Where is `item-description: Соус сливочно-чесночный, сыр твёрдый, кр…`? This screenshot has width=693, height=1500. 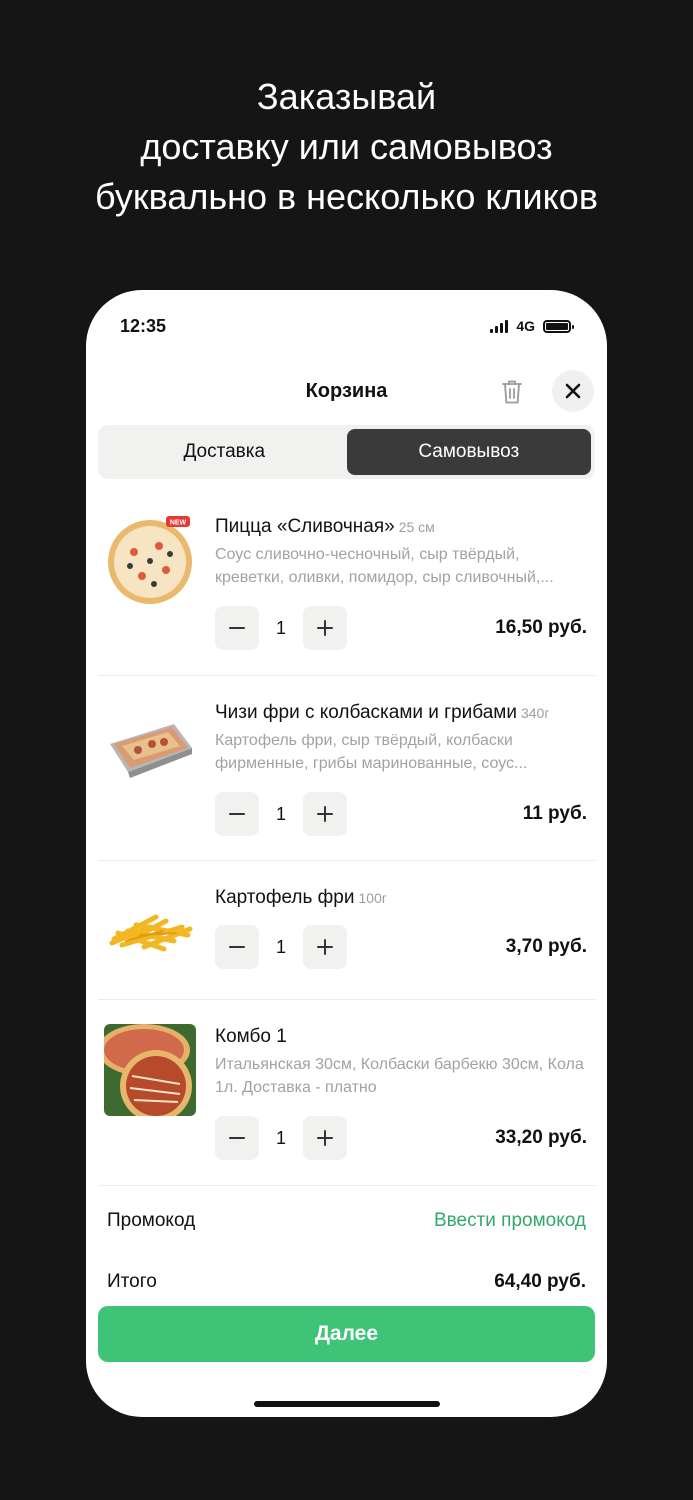 item-description: Соус сливочно-чесночный, сыр твёрдый, кр… is located at coordinates (384, 566).